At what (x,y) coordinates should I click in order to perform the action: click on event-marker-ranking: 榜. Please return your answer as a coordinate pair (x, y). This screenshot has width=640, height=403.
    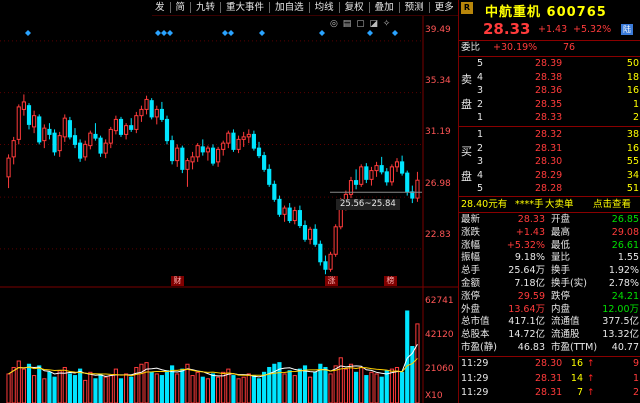
    Looking at the image, I should click on (390, 281).